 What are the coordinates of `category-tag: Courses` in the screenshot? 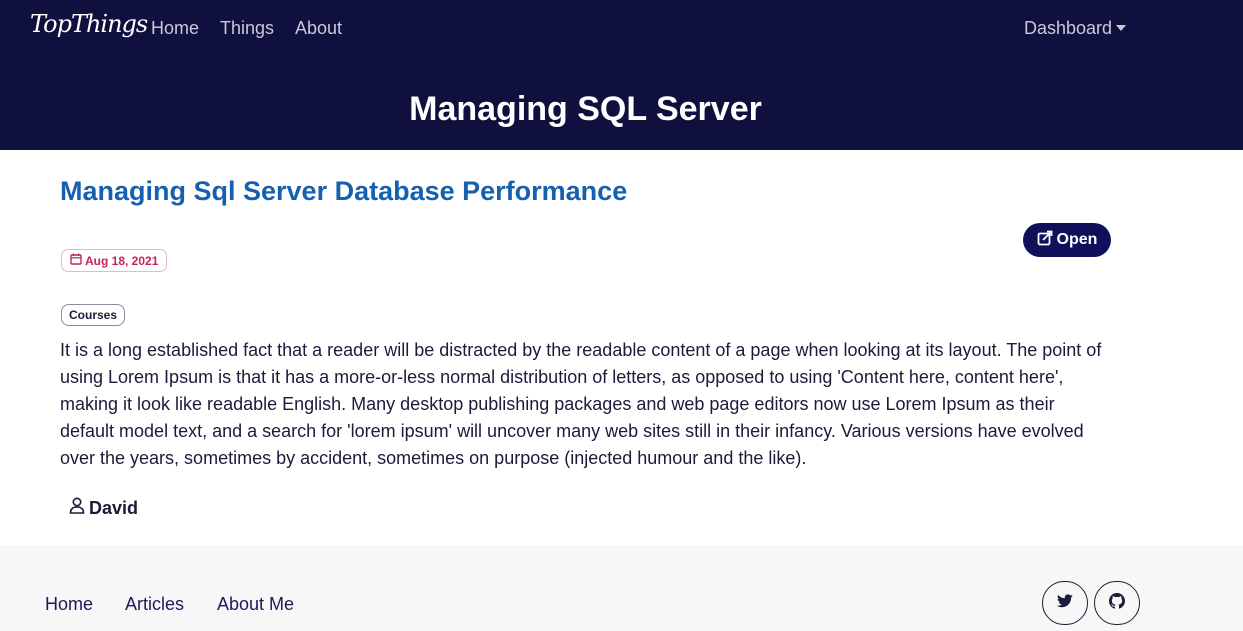 It's located at (93, 315).